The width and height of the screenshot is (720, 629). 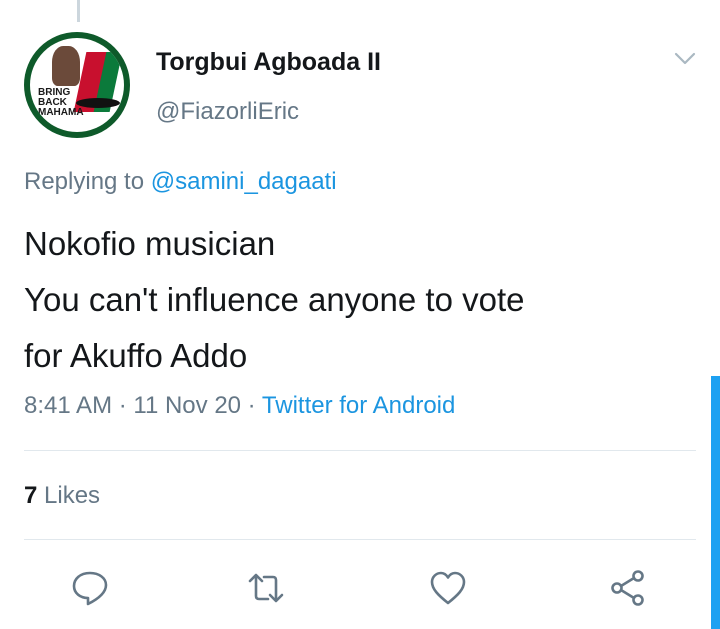 What do you see at coordinates (61, 103) in the screenshot?
I see `avatar-text: BRING BACK MAHAMA` at bounding box center [61, 103].